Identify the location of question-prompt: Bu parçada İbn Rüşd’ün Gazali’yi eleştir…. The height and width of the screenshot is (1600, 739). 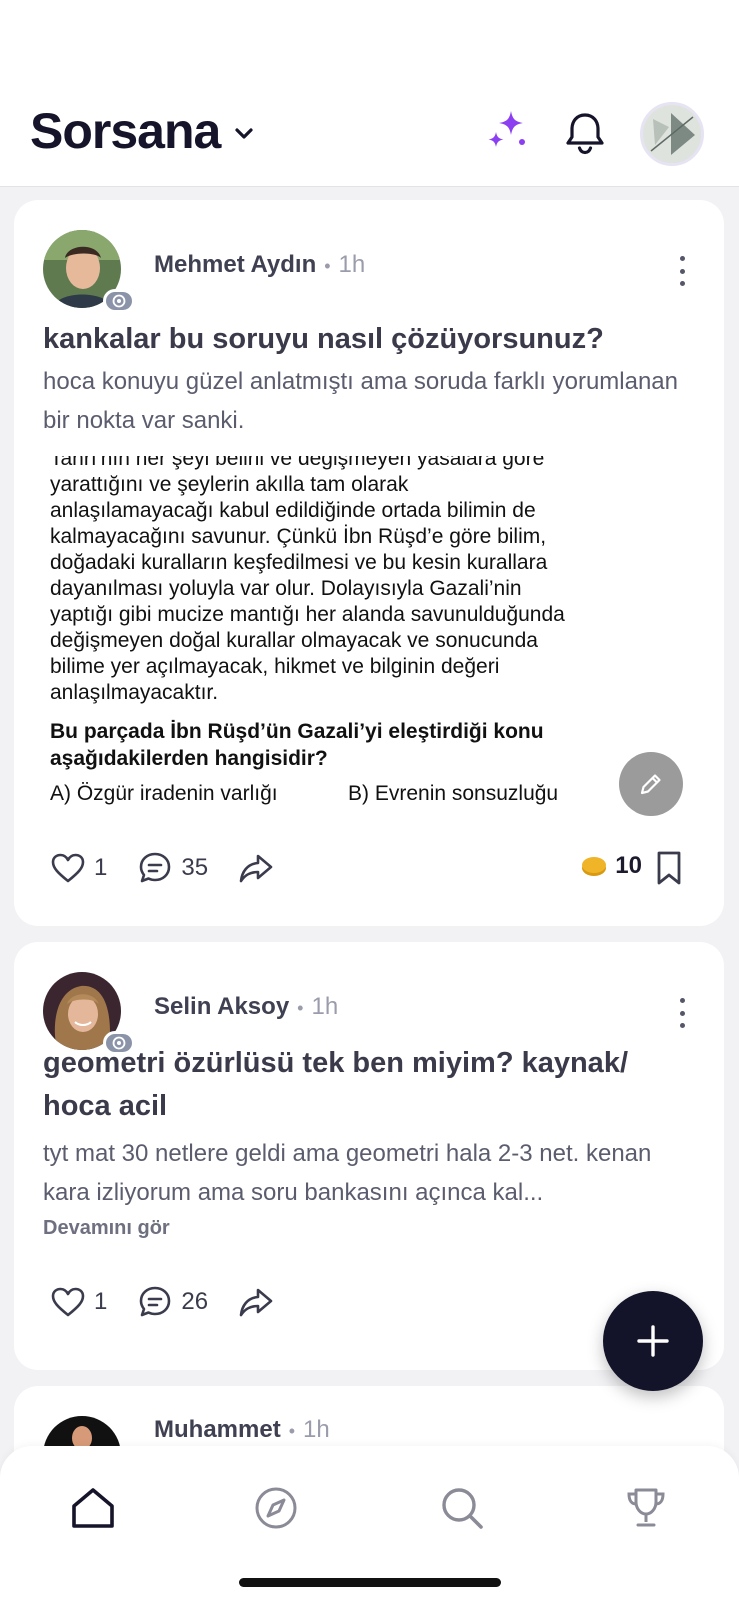
(297, 745).